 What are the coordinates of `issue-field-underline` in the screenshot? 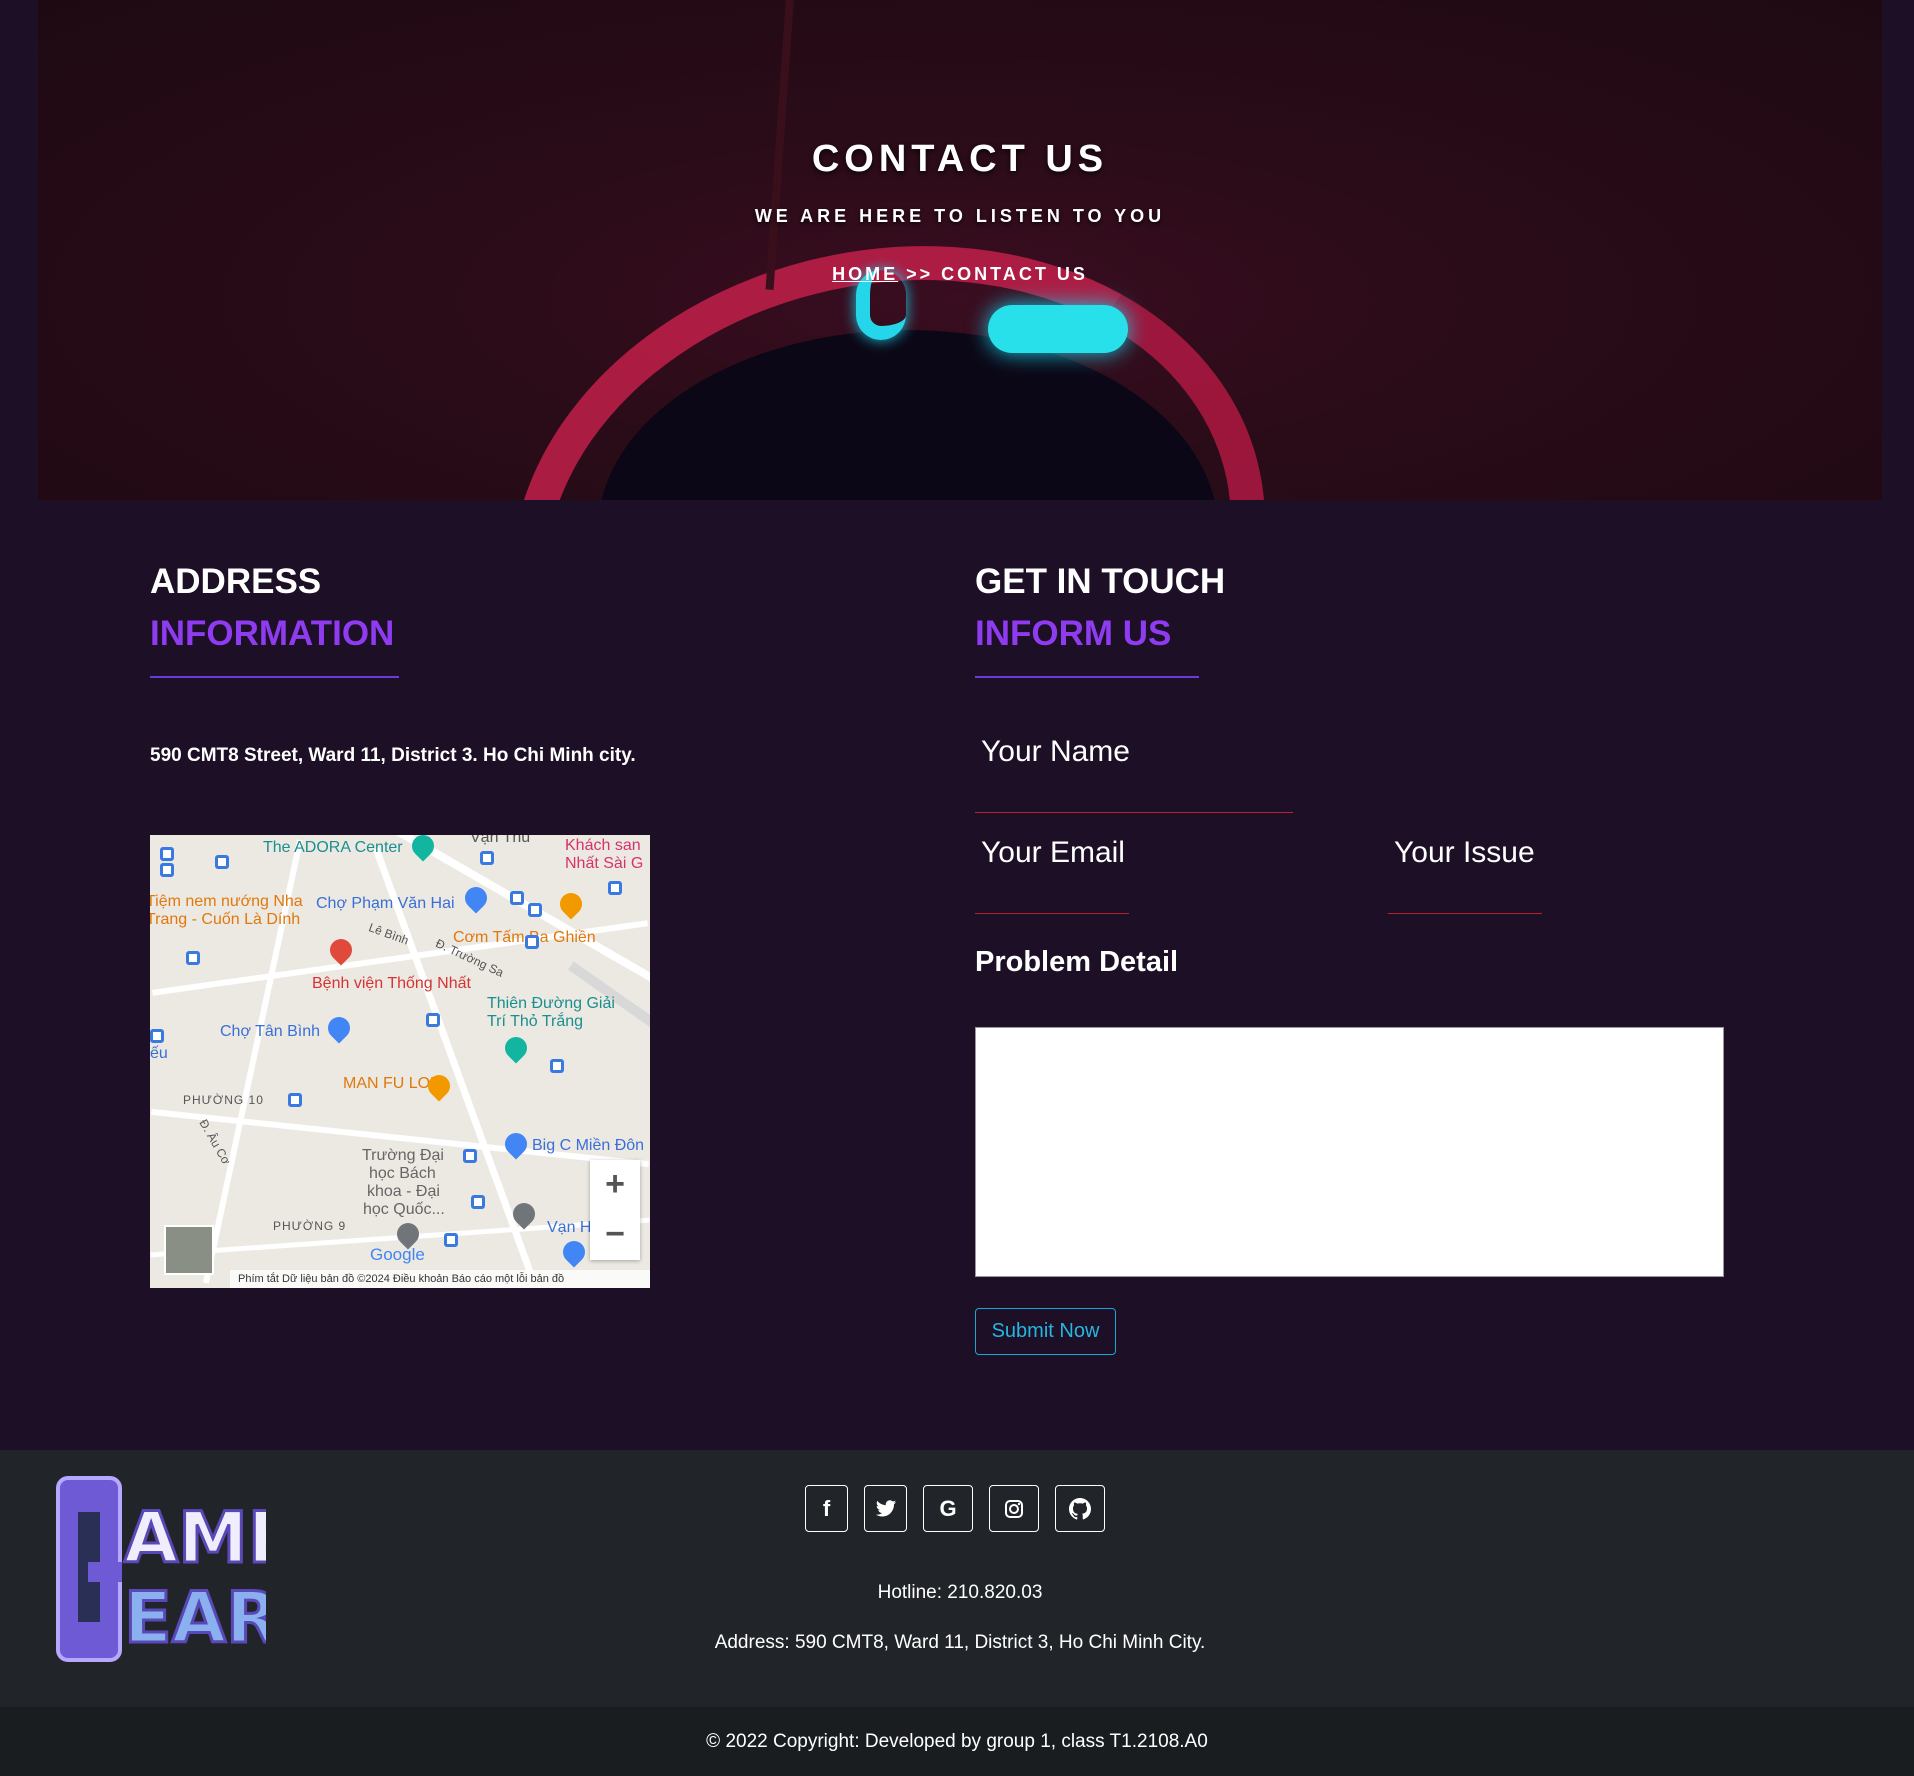 It's located at (1465, 913).